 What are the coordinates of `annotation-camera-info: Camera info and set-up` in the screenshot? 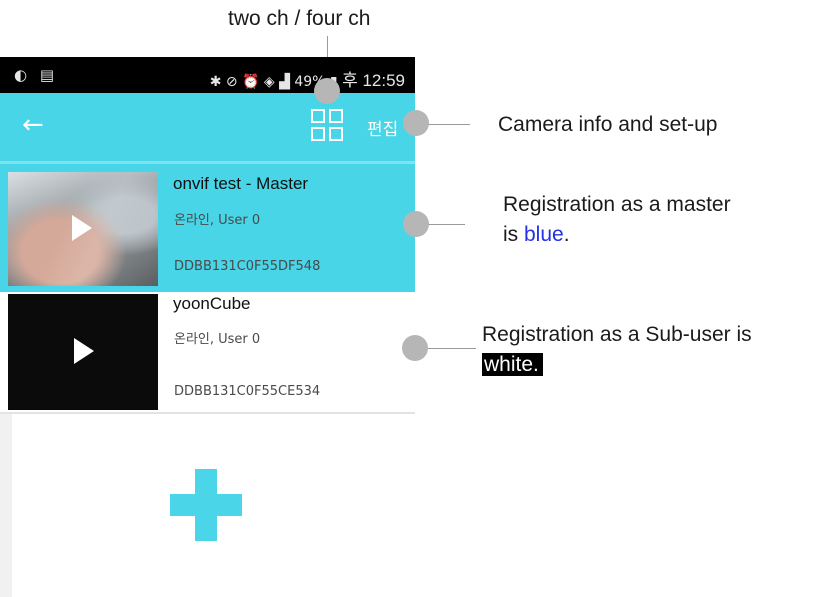 It's located at (608, 124).